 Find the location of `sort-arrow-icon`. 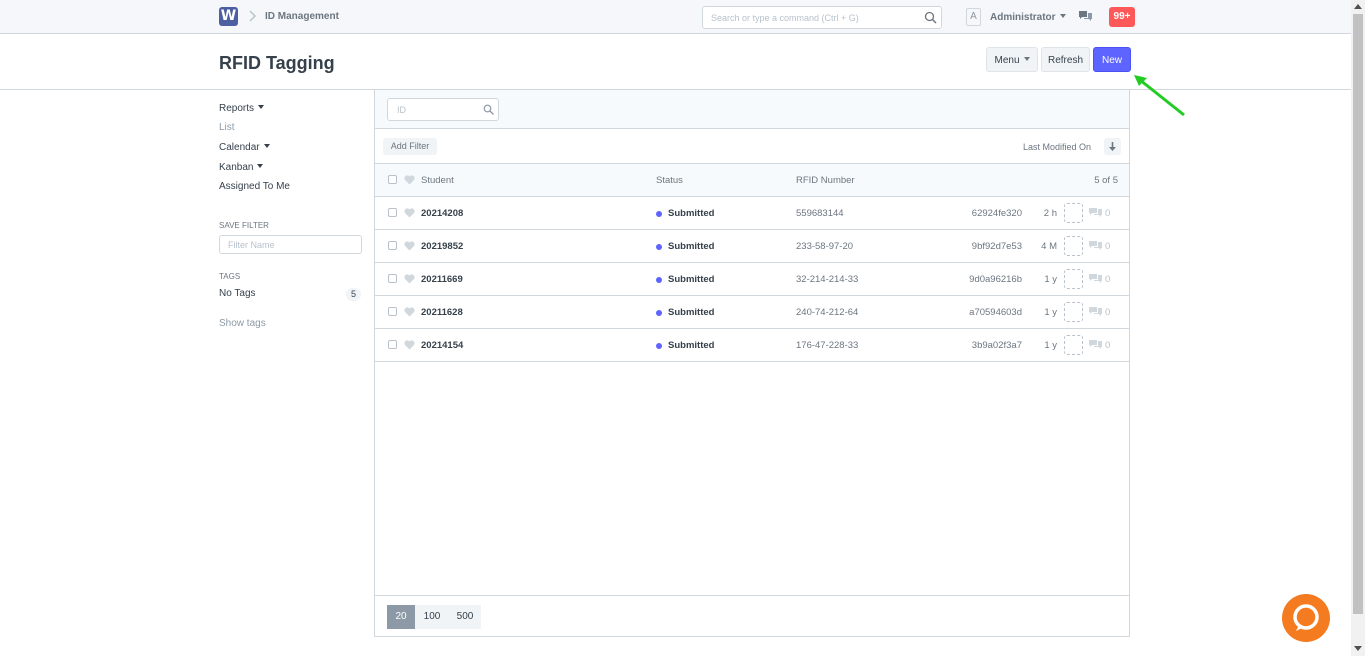

sort-arrow-icon is located at coordinates (1112, 146).